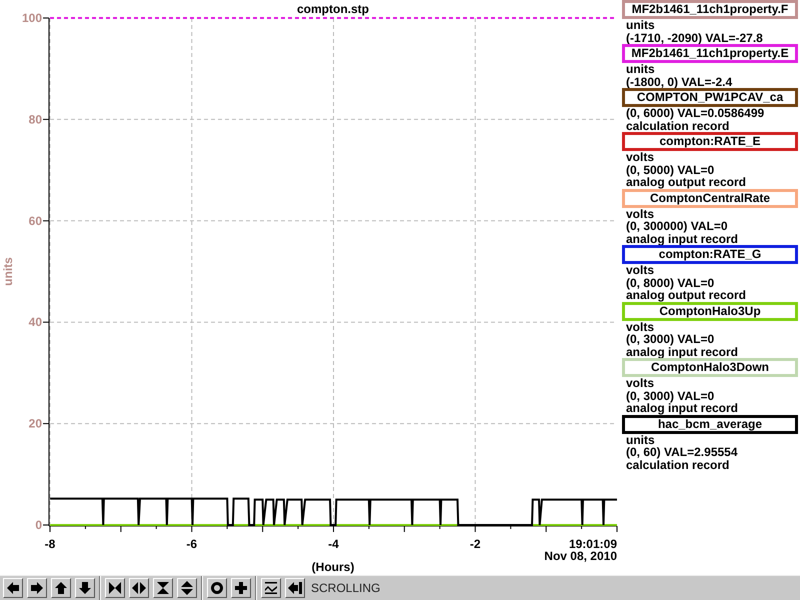  I want to click on trace-name: compton:RATE_E, so click(710, 141).